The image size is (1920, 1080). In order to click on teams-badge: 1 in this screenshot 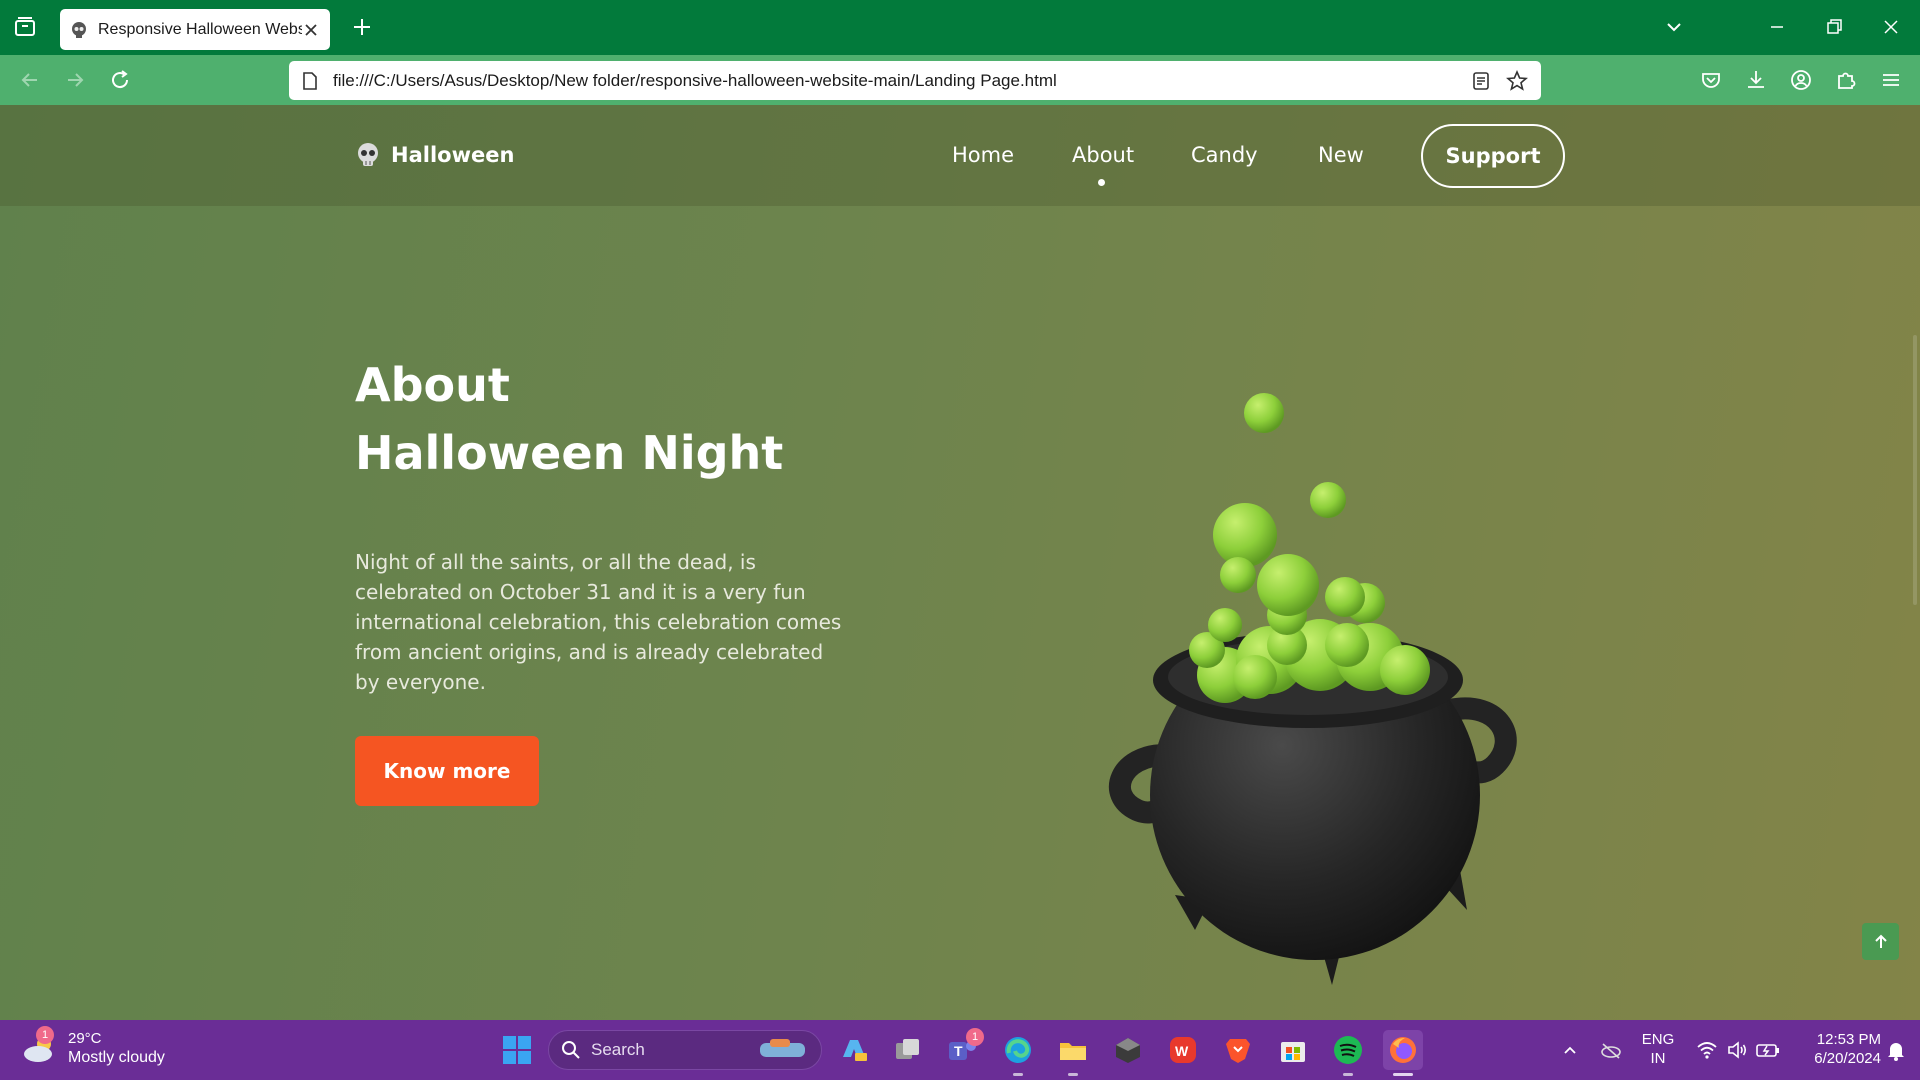, I will do `click(975, 1037)`.